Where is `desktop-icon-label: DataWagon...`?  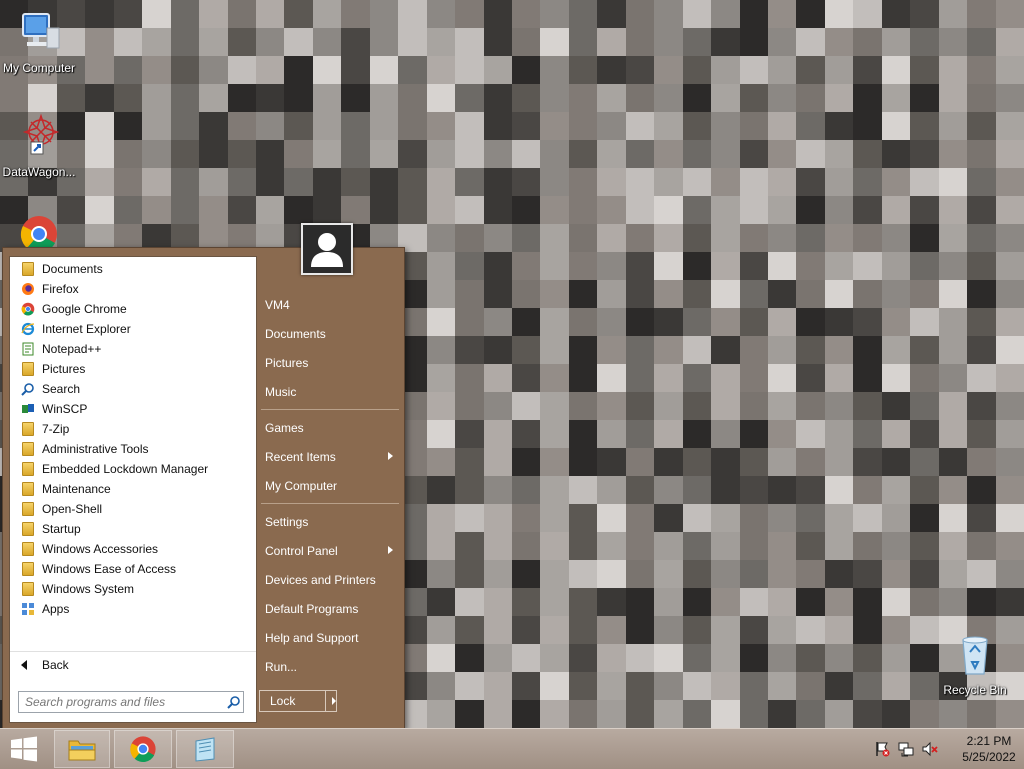 desktop-icon-label: DataWagon... is located at coordinates (39, 172).